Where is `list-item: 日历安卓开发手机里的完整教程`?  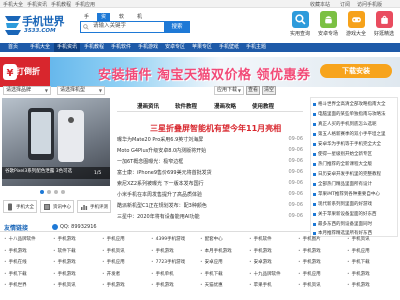 list-item: 日历安卓开发手机里的完整教程 is located at coordinates (355, 175).